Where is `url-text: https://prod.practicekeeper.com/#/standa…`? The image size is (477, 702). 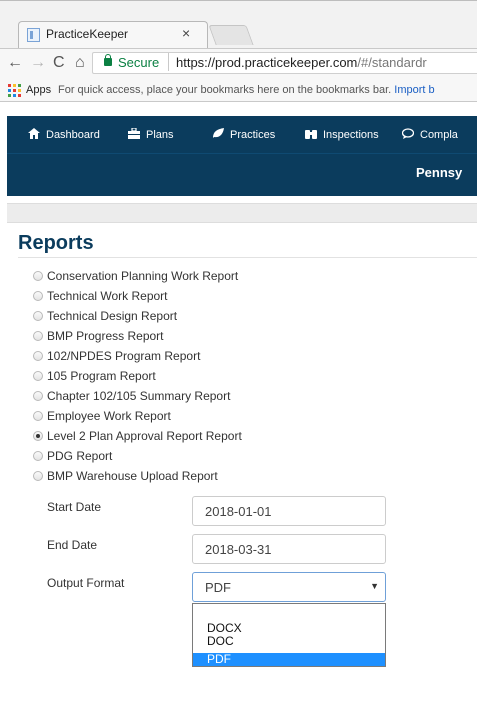 url-text: https://prod.practicekeeper.com/#/standa… is located at coordinates (301, 62).